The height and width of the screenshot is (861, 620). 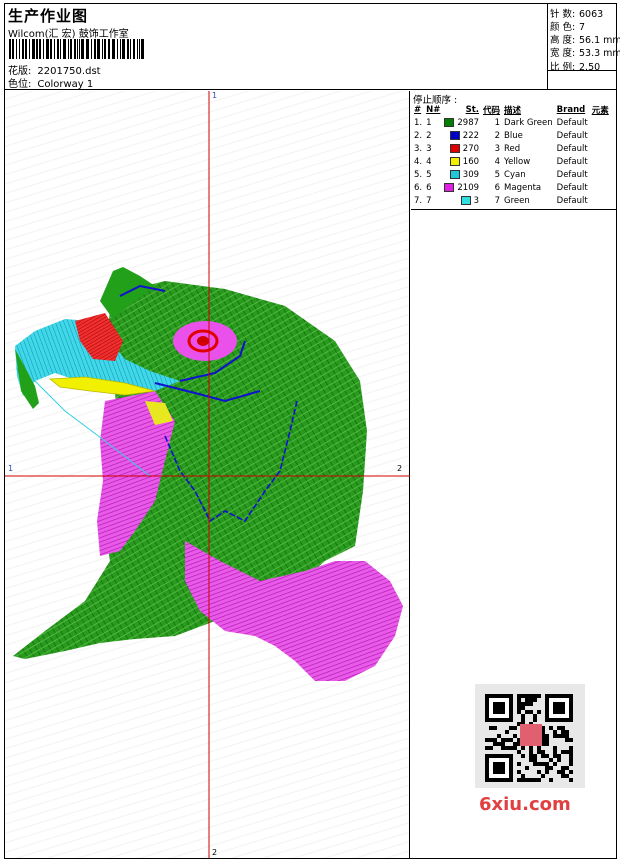 What do you see at coordinates (429, 148) in the screenshot?
I see `row-number: 3` at bounding box center [429, 148].